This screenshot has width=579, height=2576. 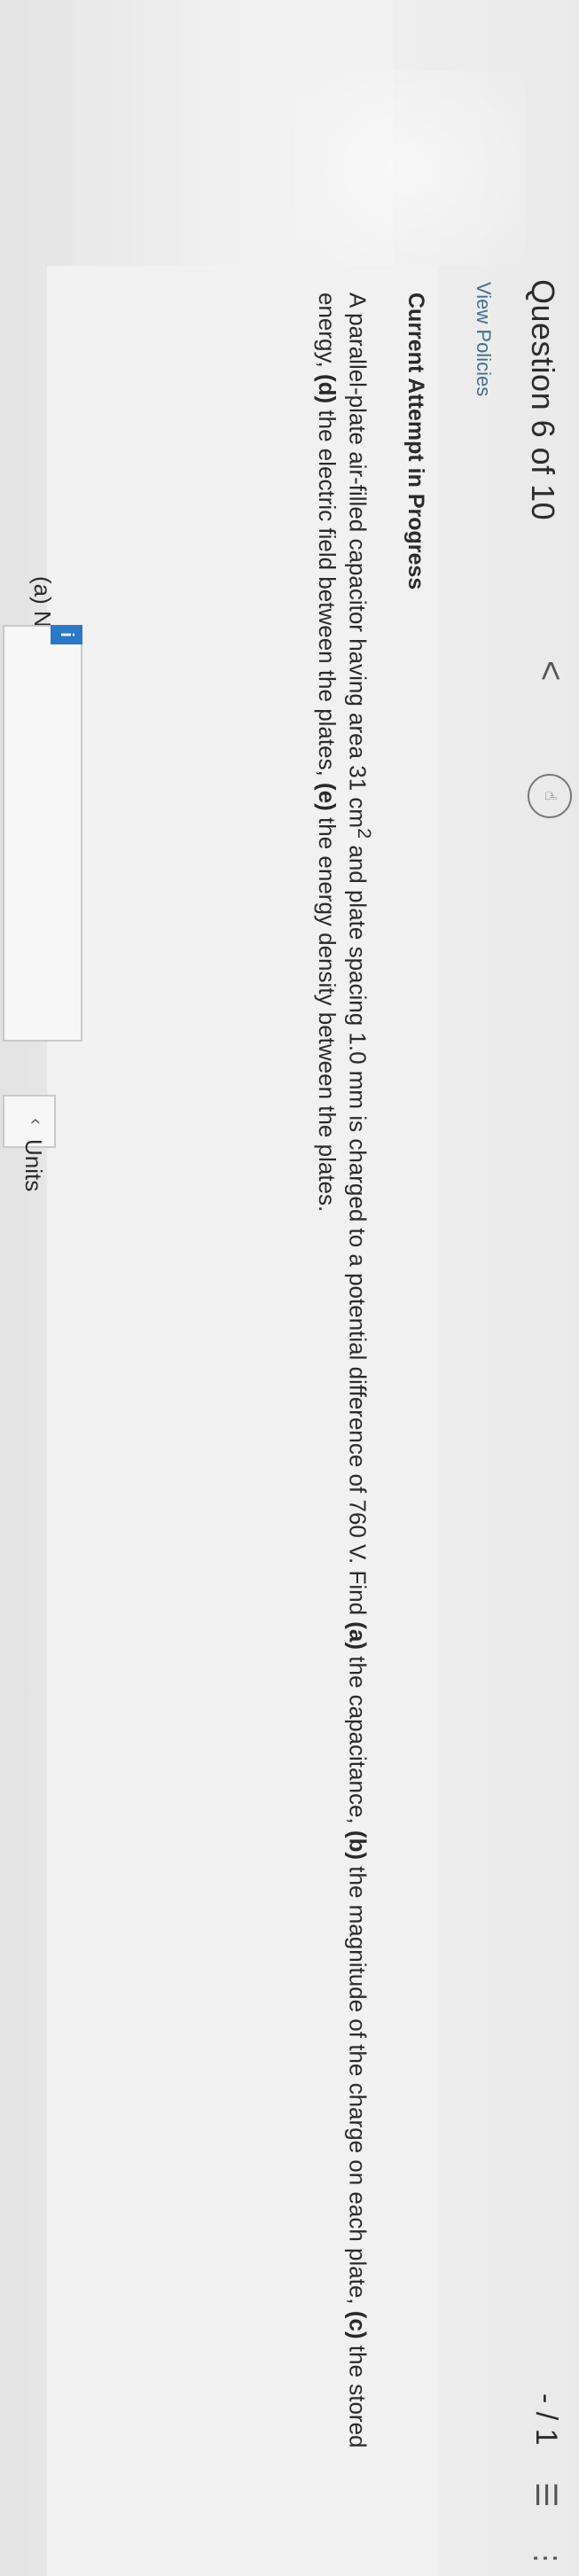 I want to click on part-a-text: the capacitance,, so click(x=358, y=1740).